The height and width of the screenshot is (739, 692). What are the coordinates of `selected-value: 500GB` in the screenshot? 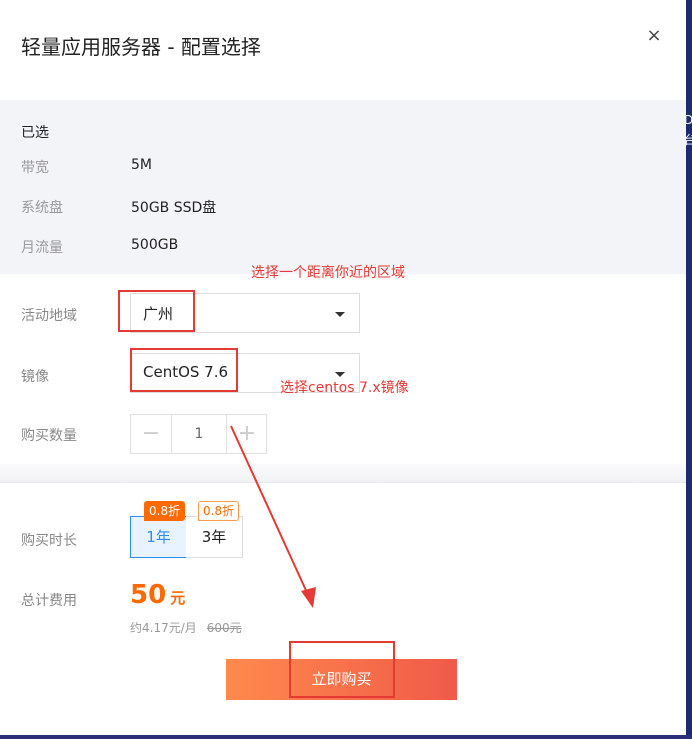 It's located at (155, 245).